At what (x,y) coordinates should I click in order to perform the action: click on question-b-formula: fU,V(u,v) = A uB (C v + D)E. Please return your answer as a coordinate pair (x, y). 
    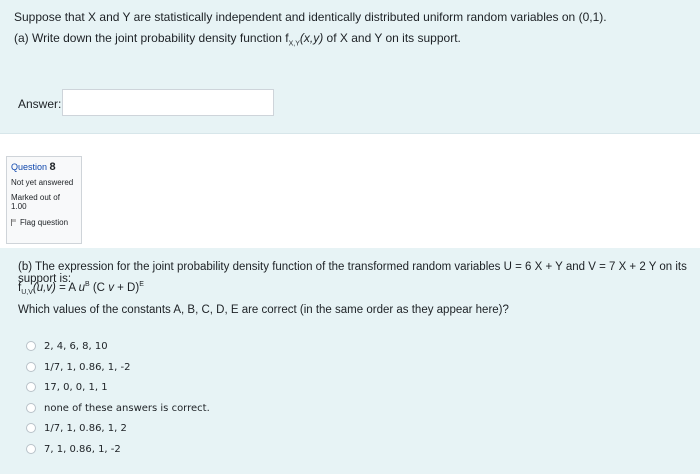
    Looking at the image, I should click on (81, 289).